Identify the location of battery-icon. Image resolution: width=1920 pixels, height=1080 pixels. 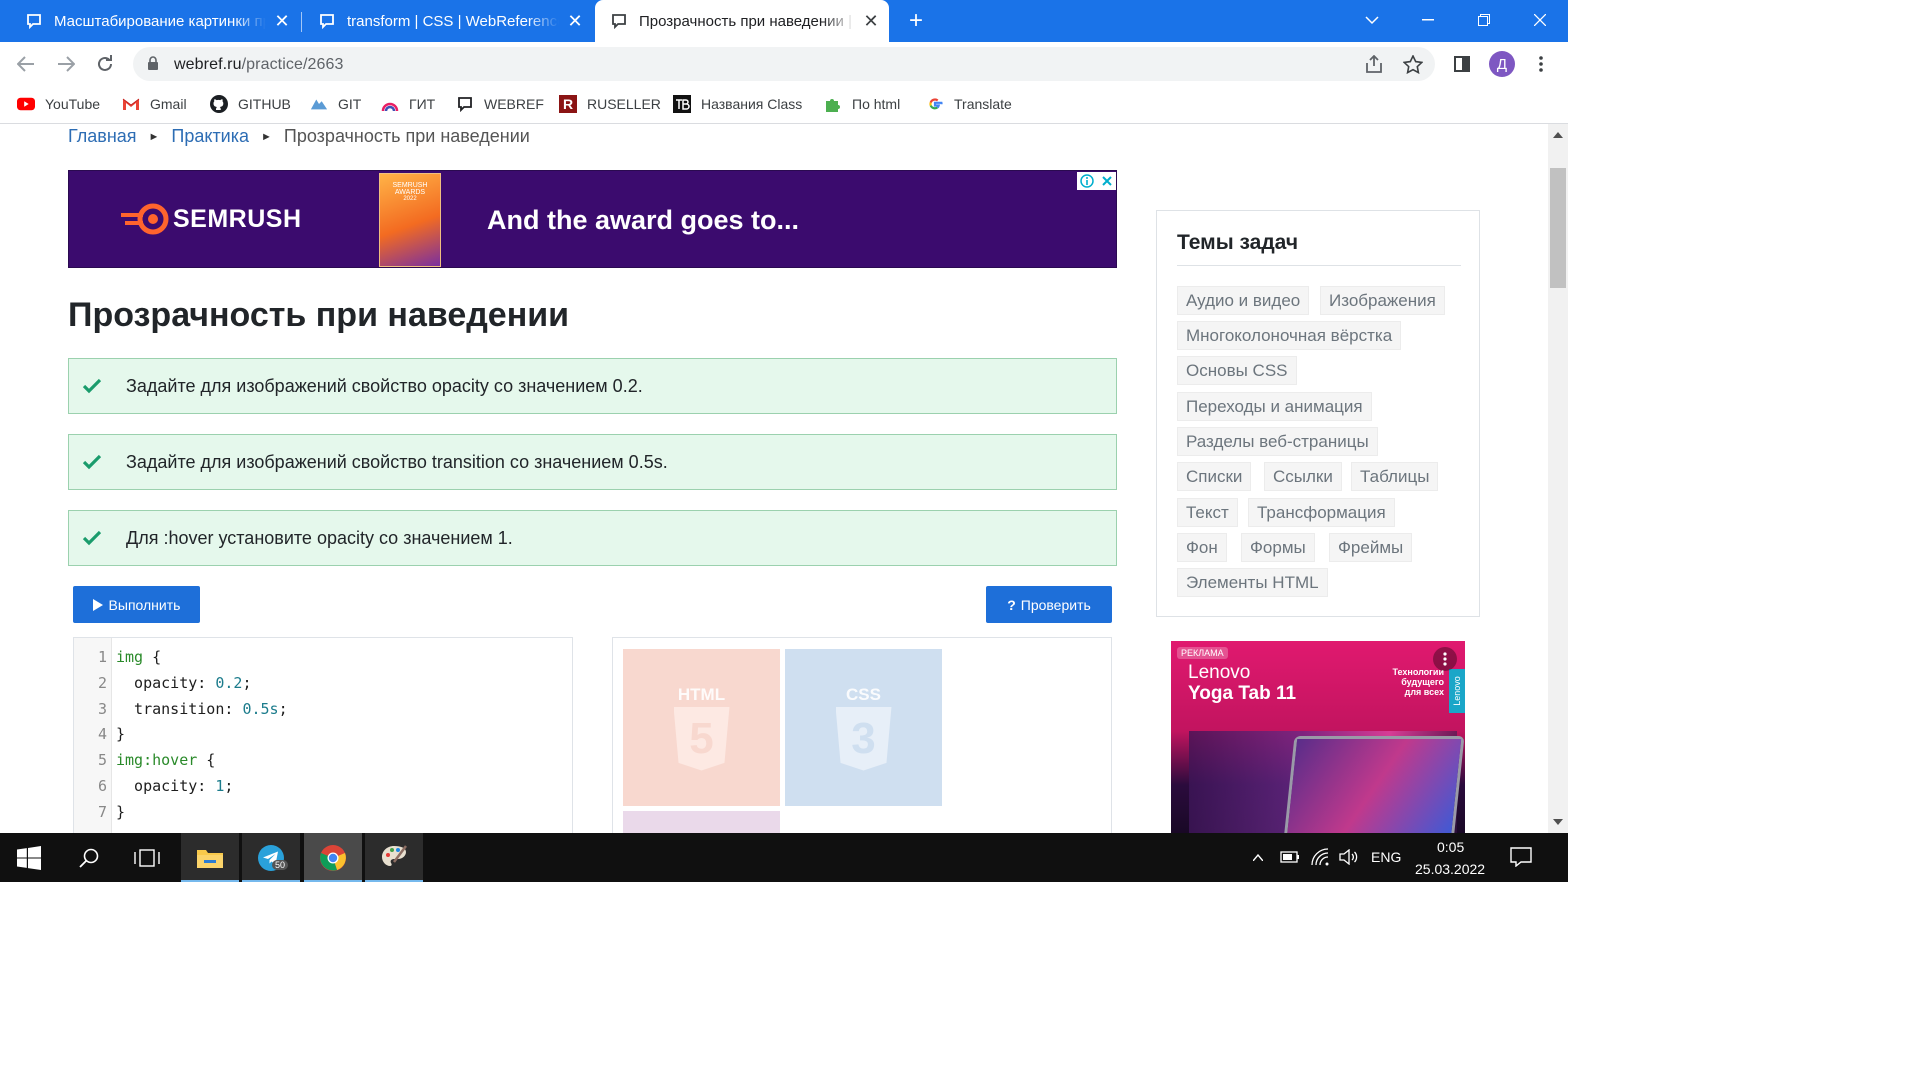
(1290, 857).